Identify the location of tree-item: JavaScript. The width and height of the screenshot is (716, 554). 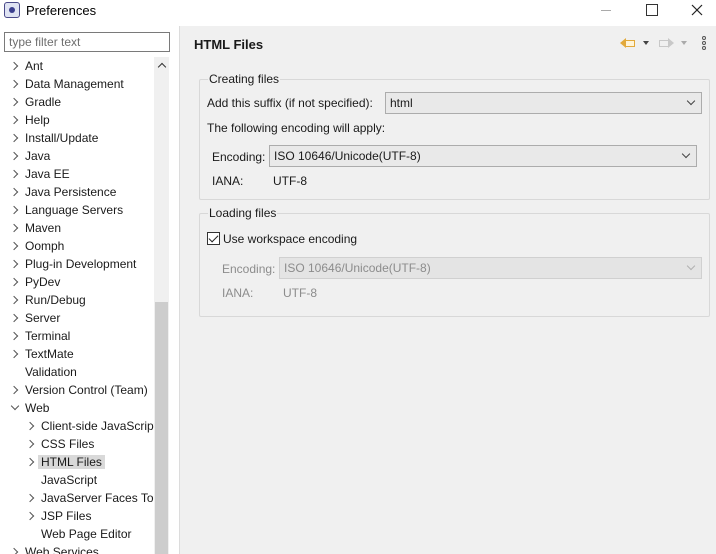
(77, 481).